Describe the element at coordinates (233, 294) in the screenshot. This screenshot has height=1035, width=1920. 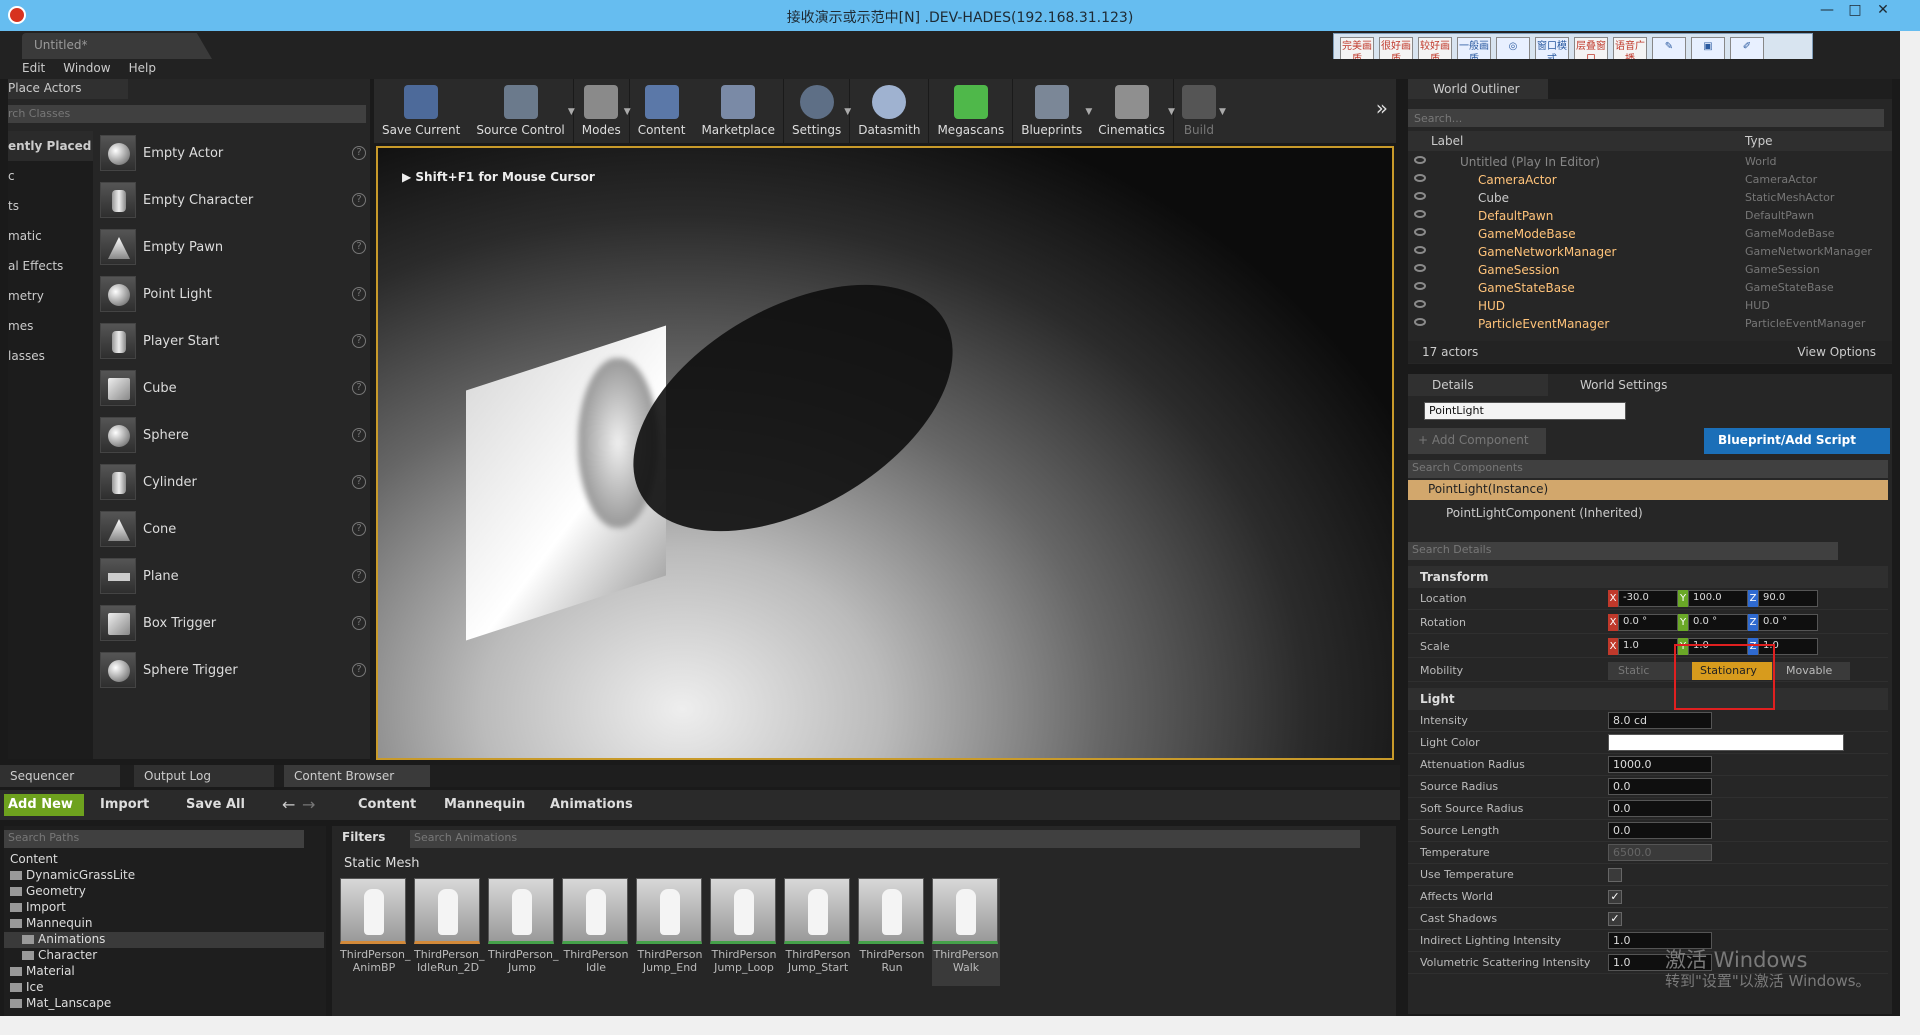
I see `actor-item: Point Light?` at that location.